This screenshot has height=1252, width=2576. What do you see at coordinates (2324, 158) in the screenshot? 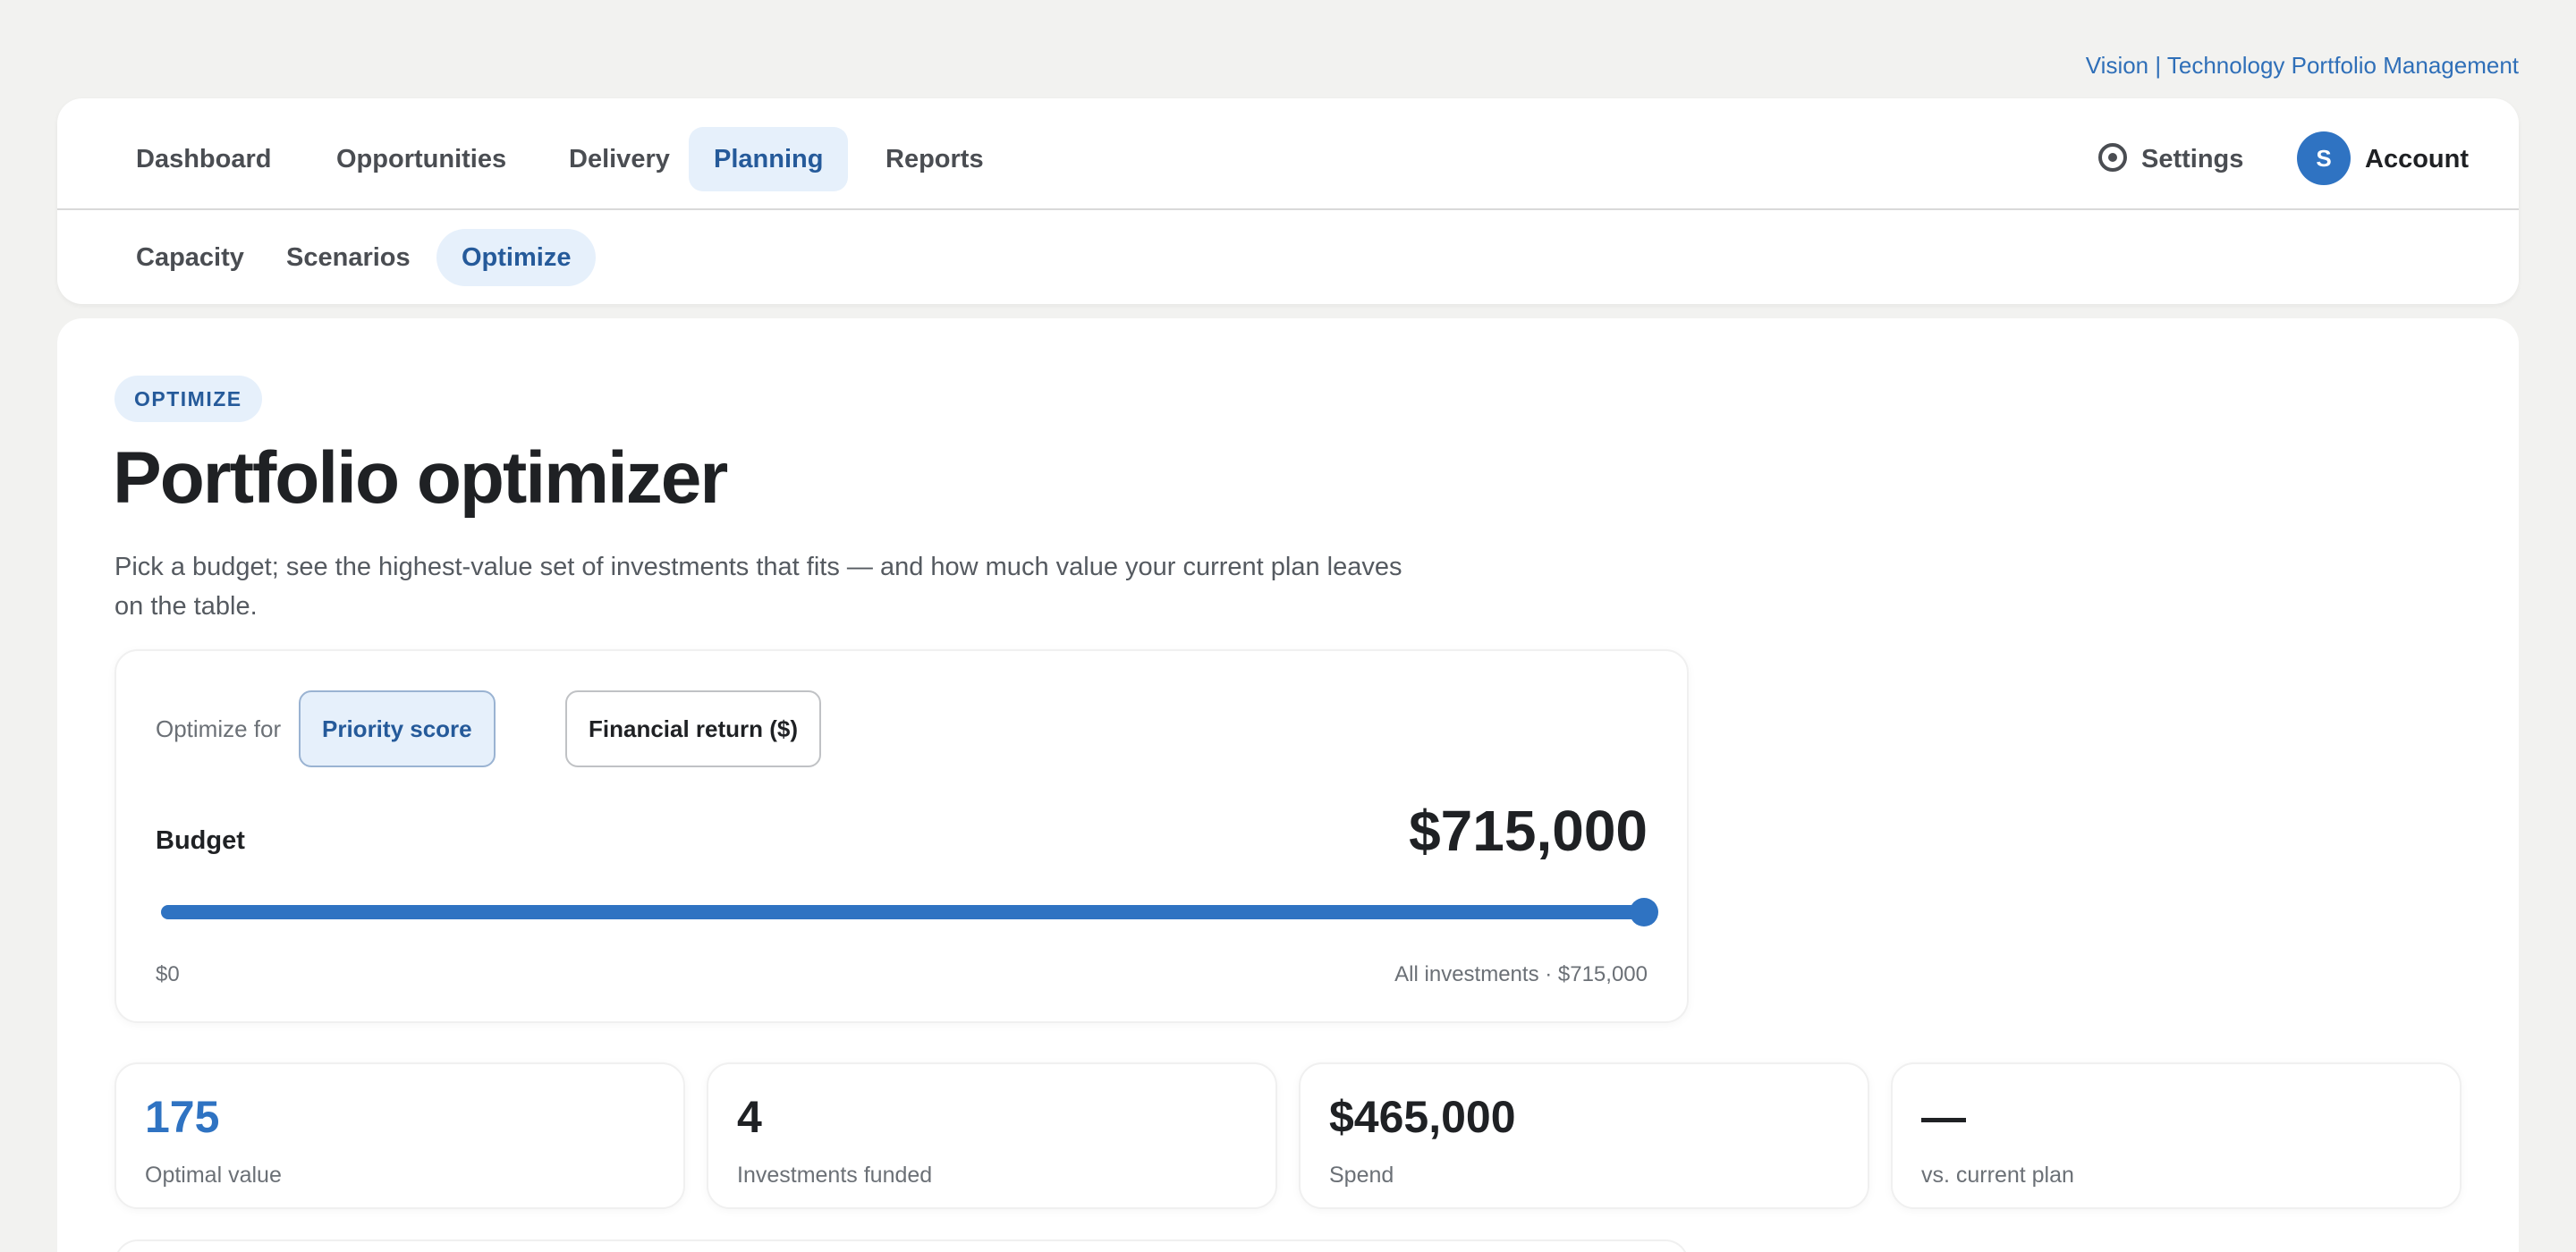
I see `avatar: S` at bounding box center [2324, 158].